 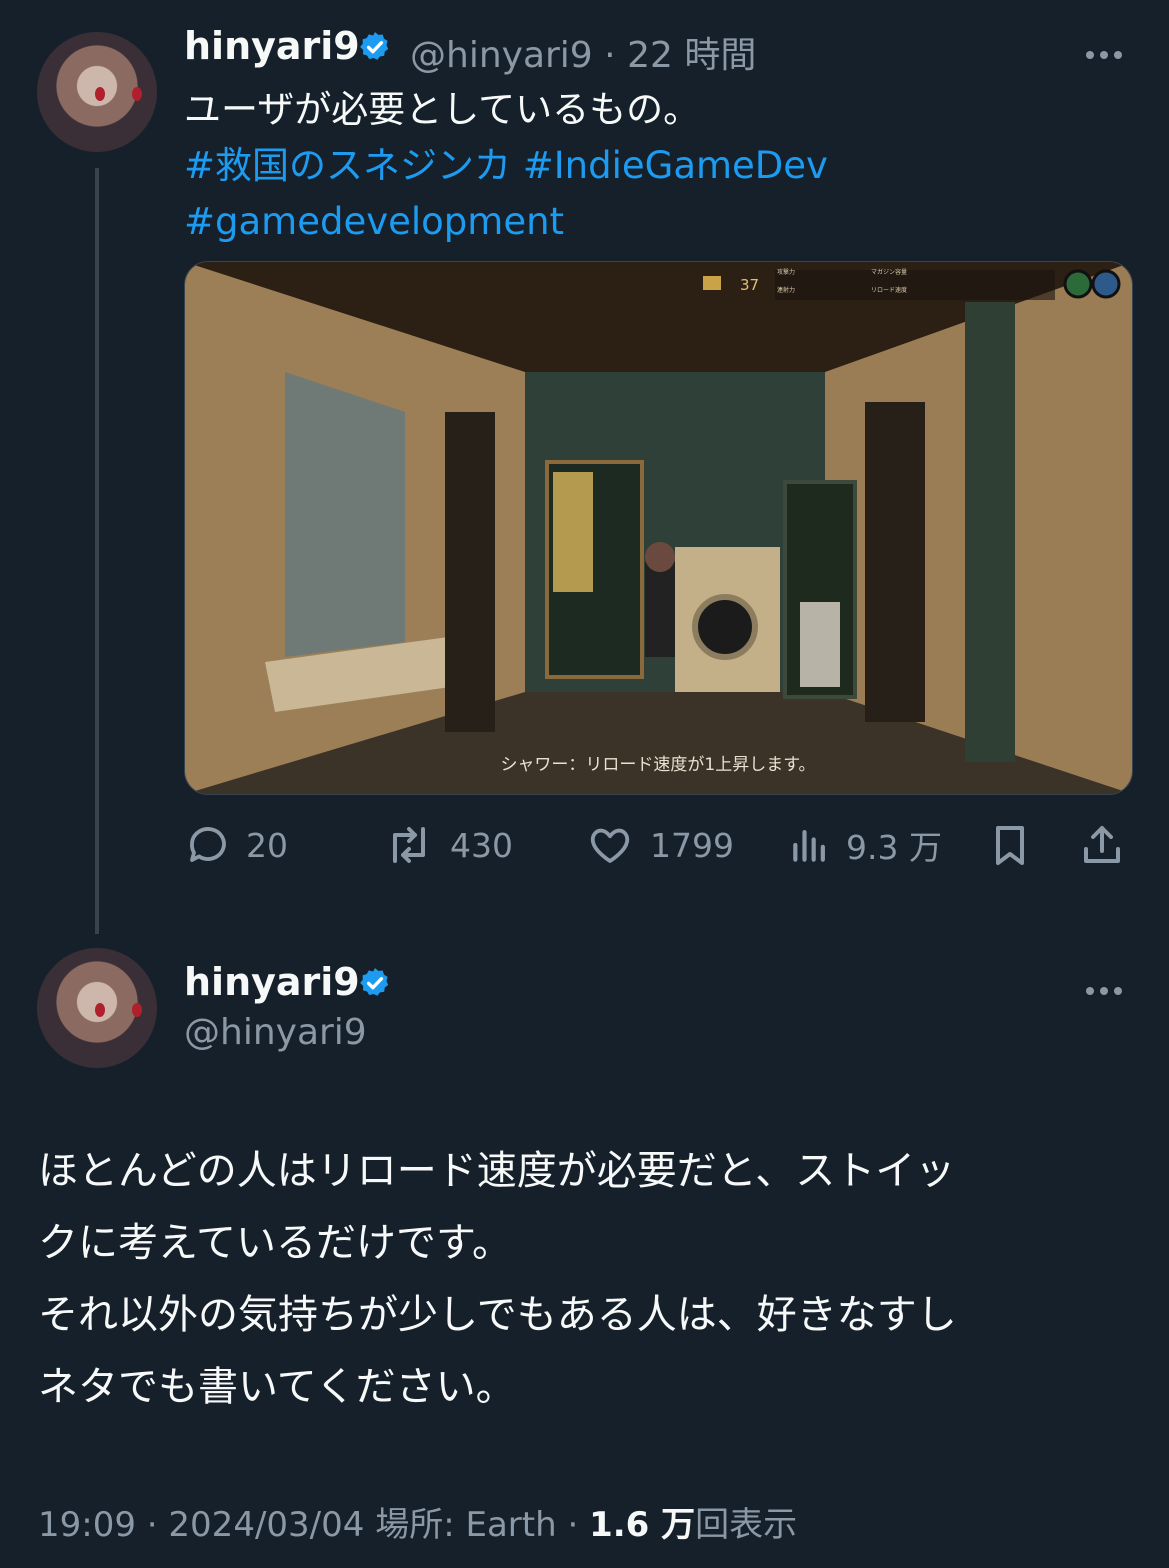 I want to click on hud-stat-label: マガジン容量, so click(x=889, y=272).